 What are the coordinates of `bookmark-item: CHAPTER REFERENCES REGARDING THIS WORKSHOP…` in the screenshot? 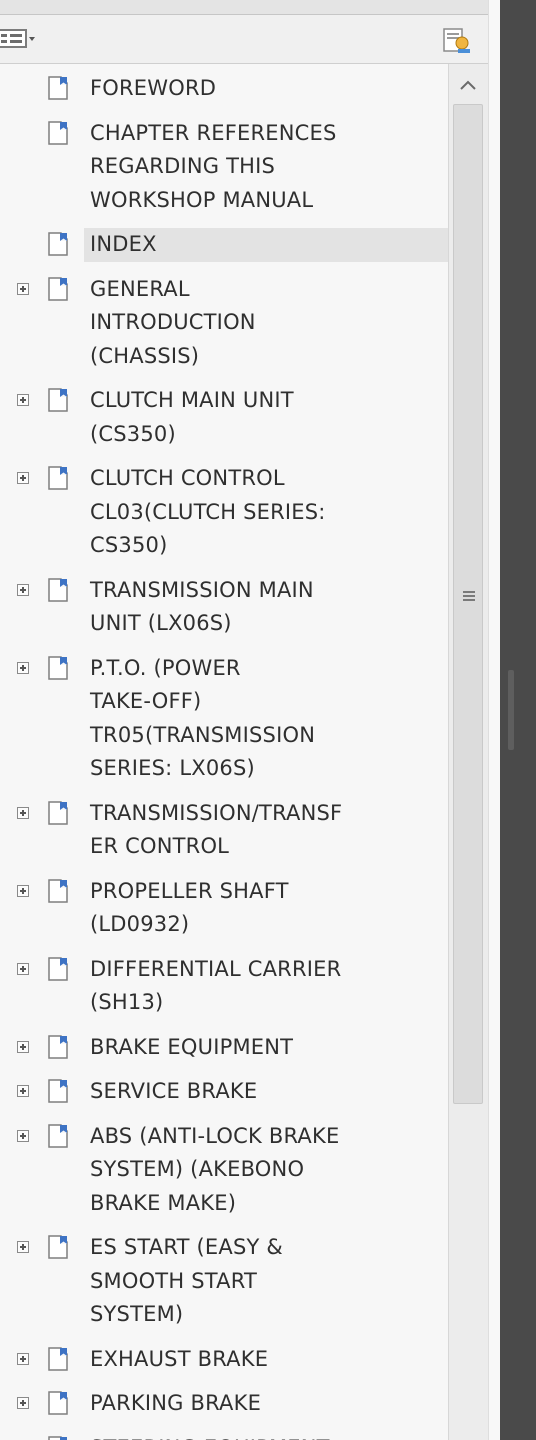 It's located at (224, 167).